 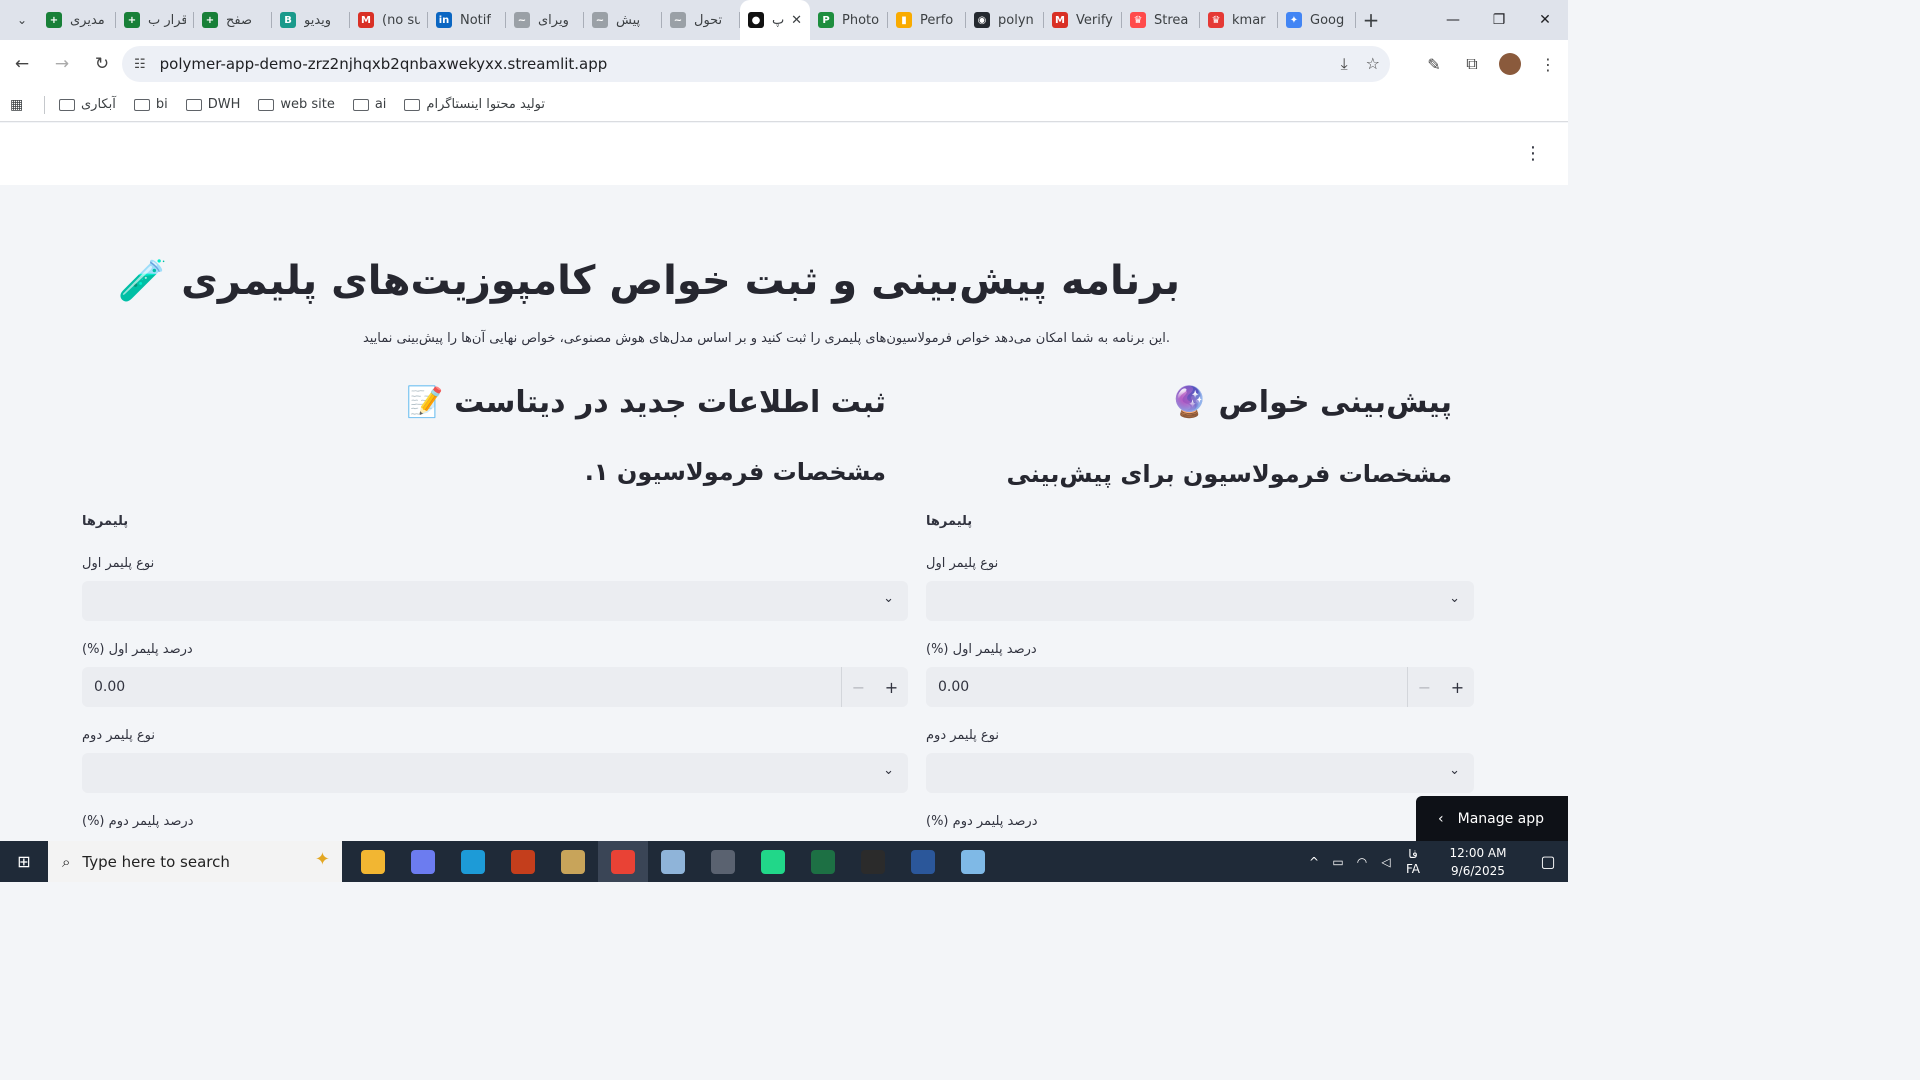 What do you see at coordinates (1373, 64) in the screenshot?
I see `bookmark-star-icon: ☆` at bounding box center [1373, 64].